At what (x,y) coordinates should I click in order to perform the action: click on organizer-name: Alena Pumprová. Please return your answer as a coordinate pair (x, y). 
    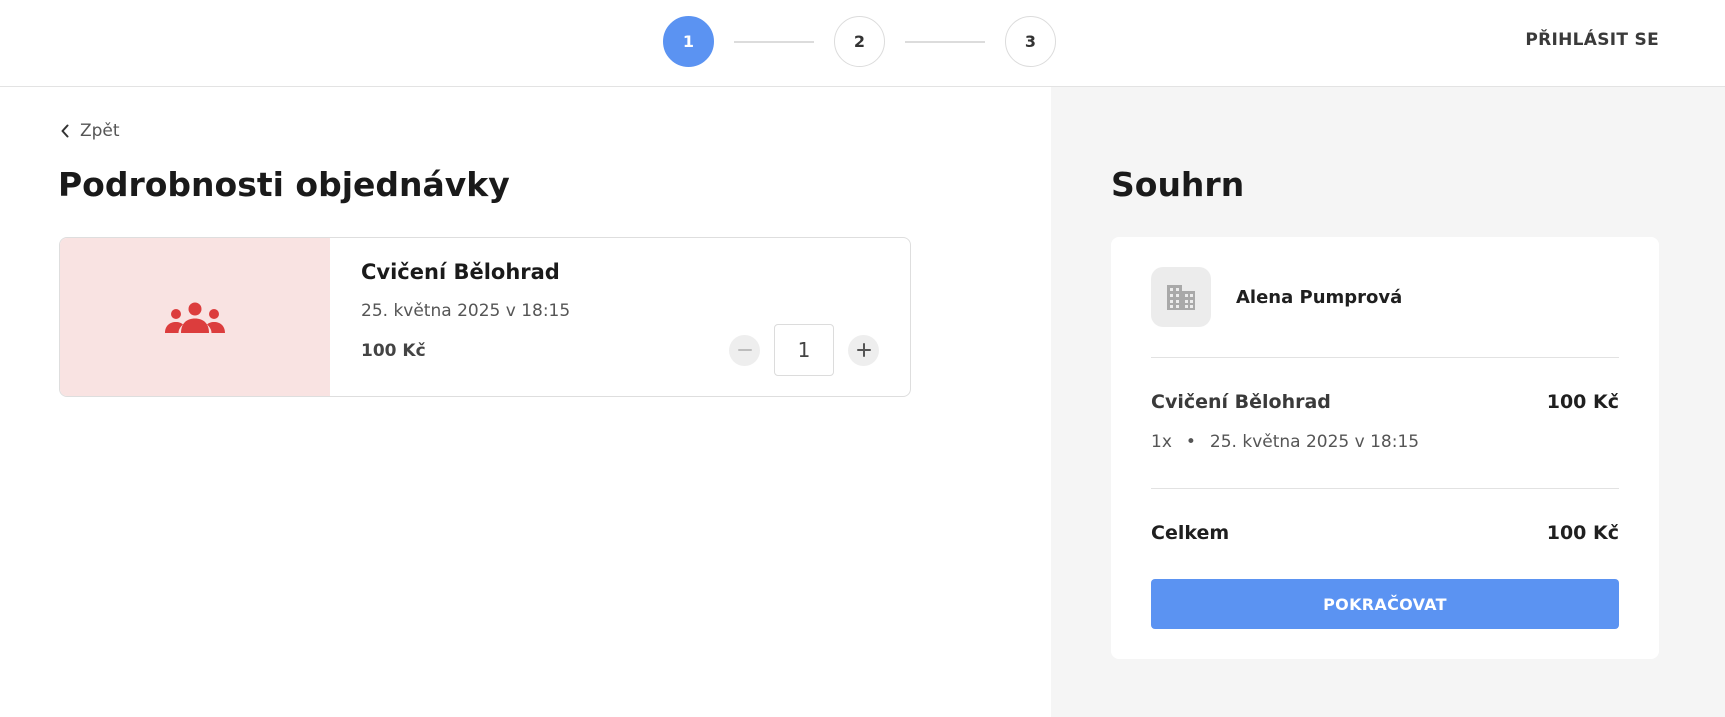
    Looking at the image, I should click on (1319, 297).